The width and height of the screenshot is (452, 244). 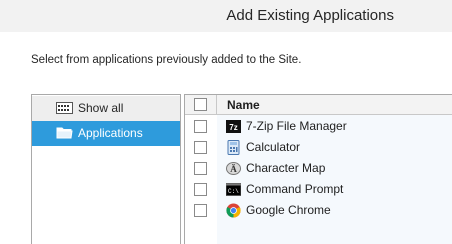 What do you see at coordinates (273, 147) in the screenshot?
I see `app-name: Calculator` at bounding box center [273, 147].